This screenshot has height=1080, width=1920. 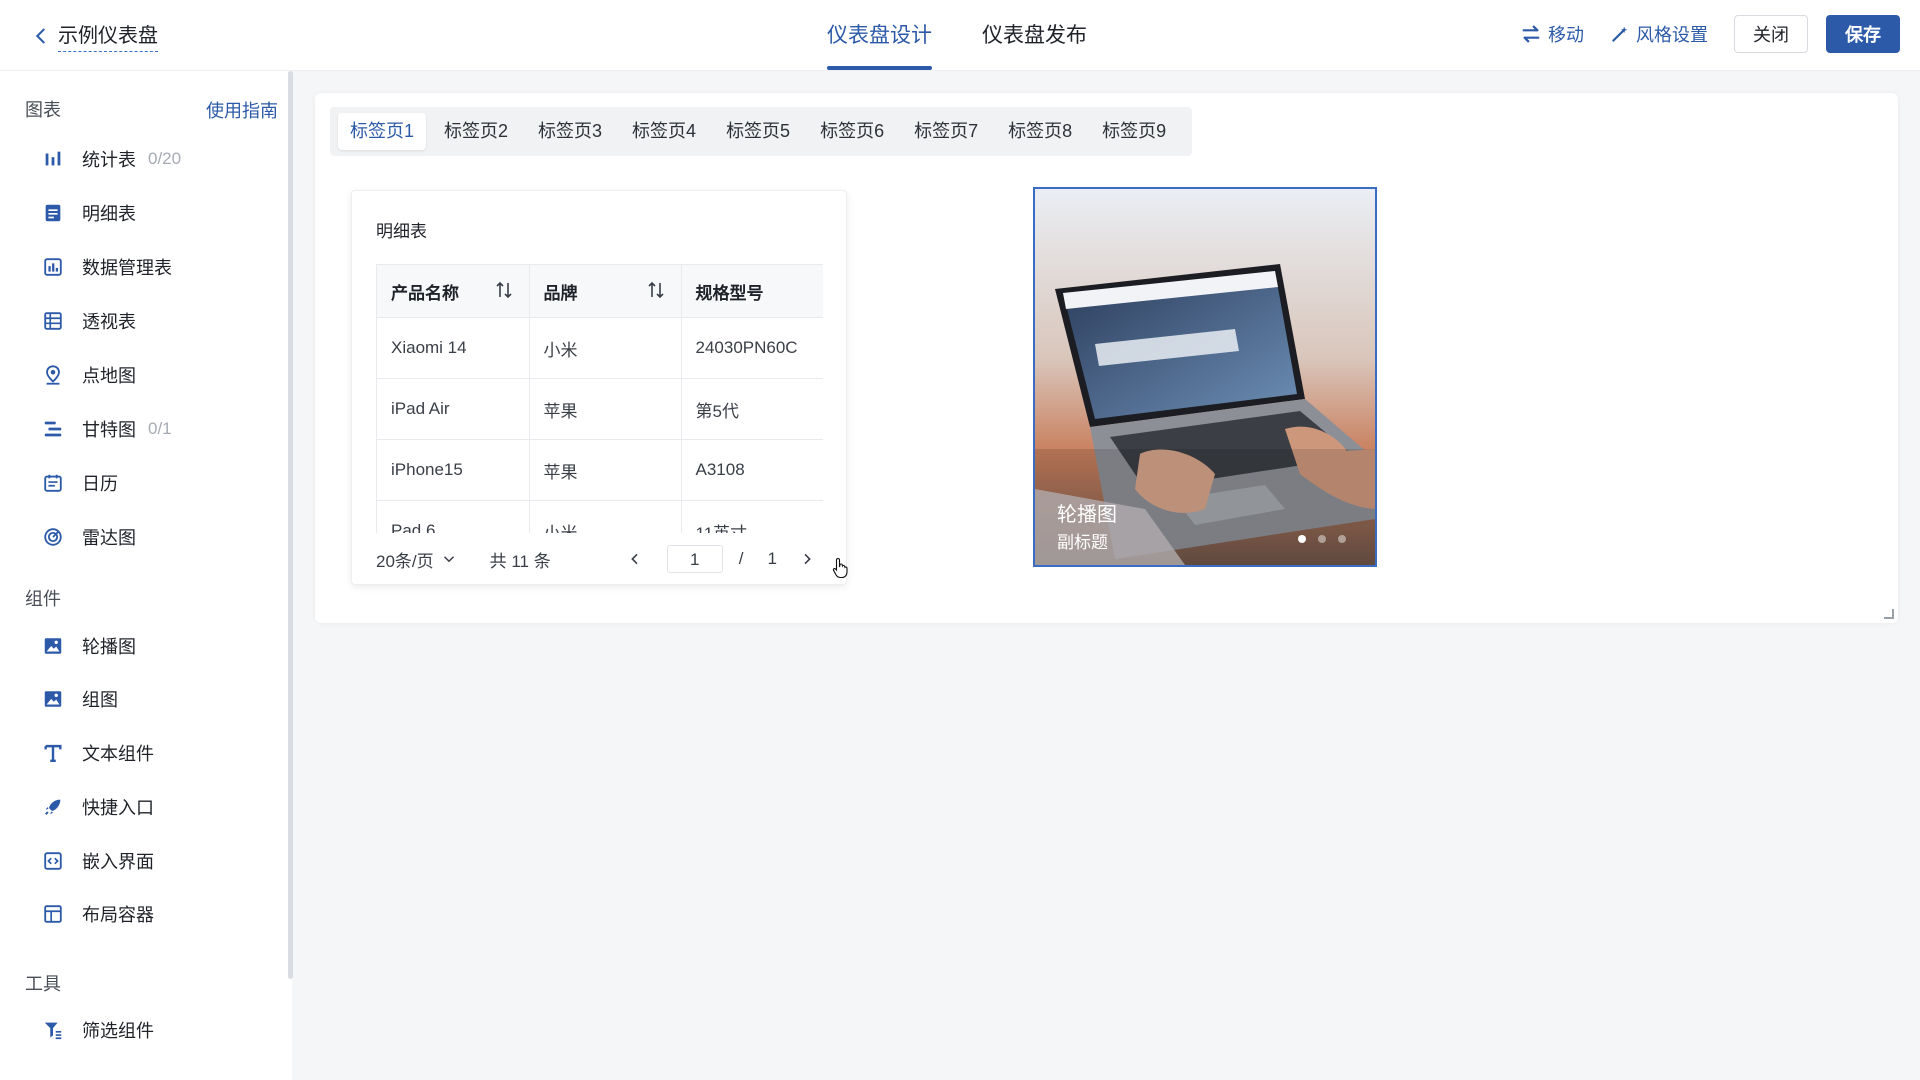 What do you see at coordinates (476, 131) in the screenshot?
I see `canvas-tab: 标签页2` at bounding box center [476, 131].